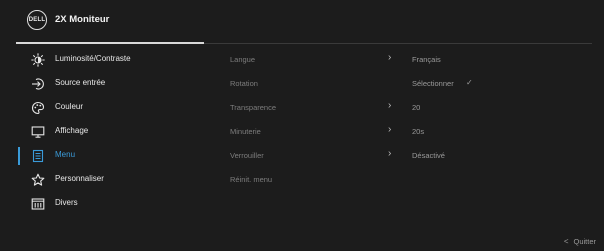 Image resolution: width=604 pixels, height=251 pixels. Describe the element at coordinates (72, 130) in the screenshot. I see `sidebar-item-label: Affichage` at that location.